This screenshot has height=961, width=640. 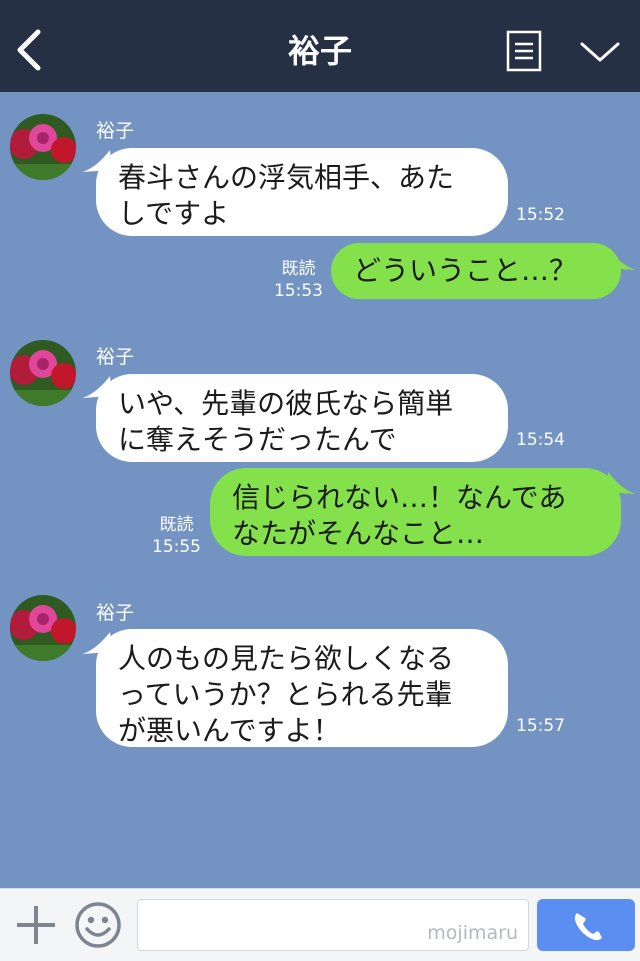 What do you see at coordinates (298, 280) in the screenshot?
I see `read-receipt: 既読 15:53` at bounding box center [298, 280].